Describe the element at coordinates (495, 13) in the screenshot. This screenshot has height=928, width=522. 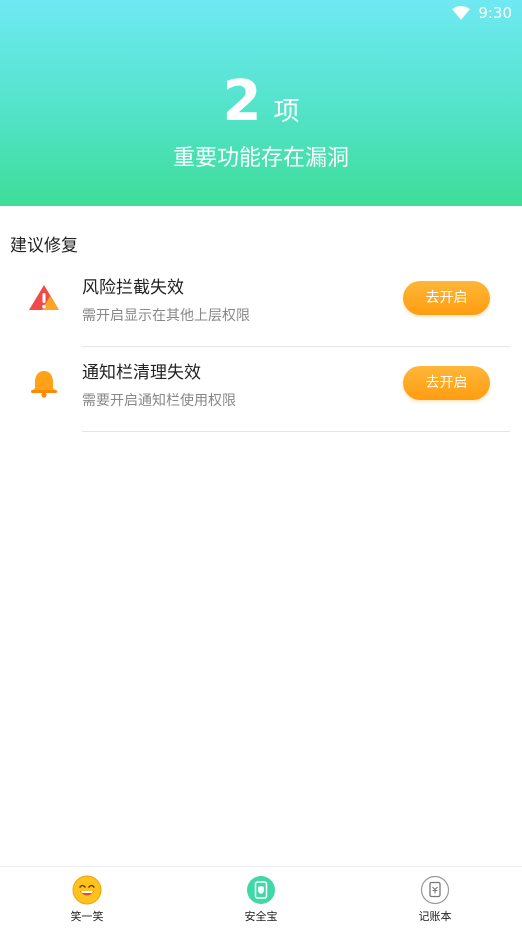
I see `status-time: 9:30` at that location.